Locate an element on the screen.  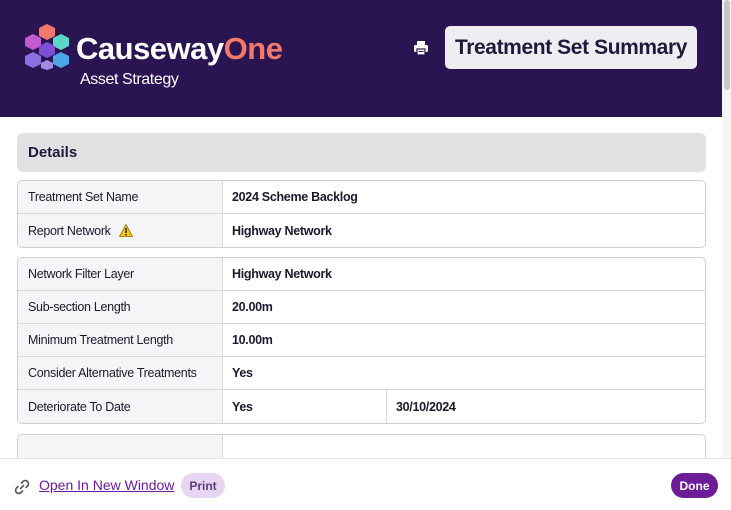
table-row: Deteriorate To Date Yes 30/10/2024 is located at coordinates (361, 406).